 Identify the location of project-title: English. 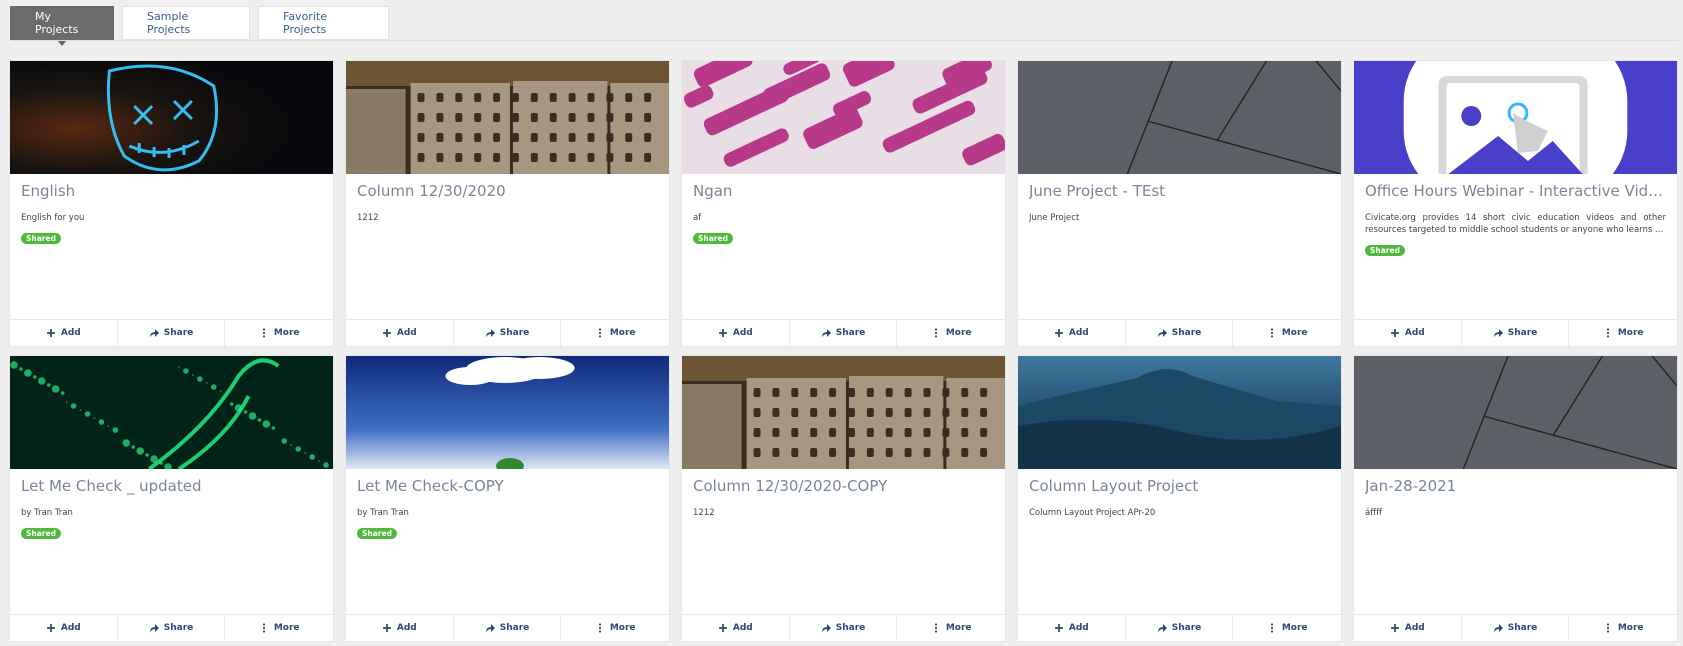
(171, 191).